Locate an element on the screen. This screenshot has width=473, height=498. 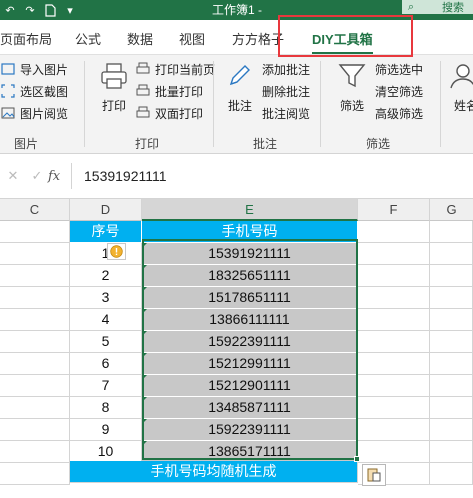
filter-big-button: 筛选 is located at coordinates (352, 86).